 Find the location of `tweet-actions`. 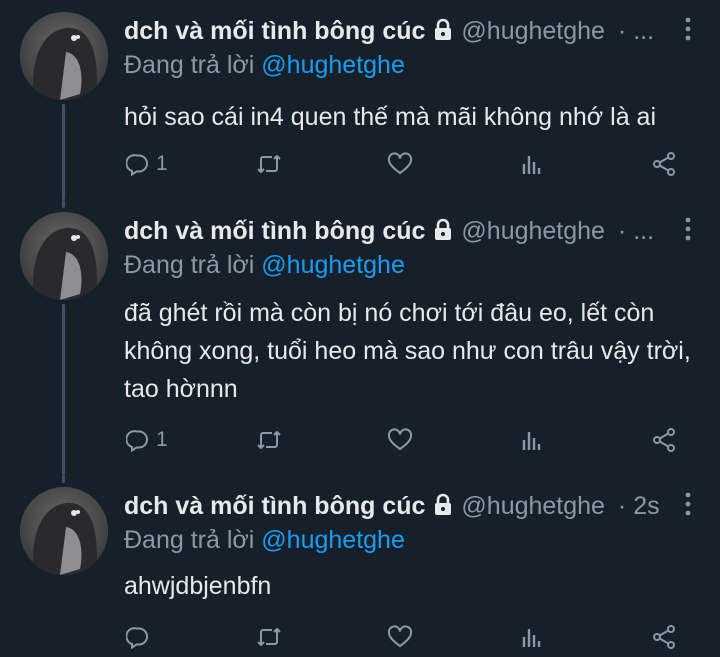

tweet-actions is located at coordinates (409, 637).